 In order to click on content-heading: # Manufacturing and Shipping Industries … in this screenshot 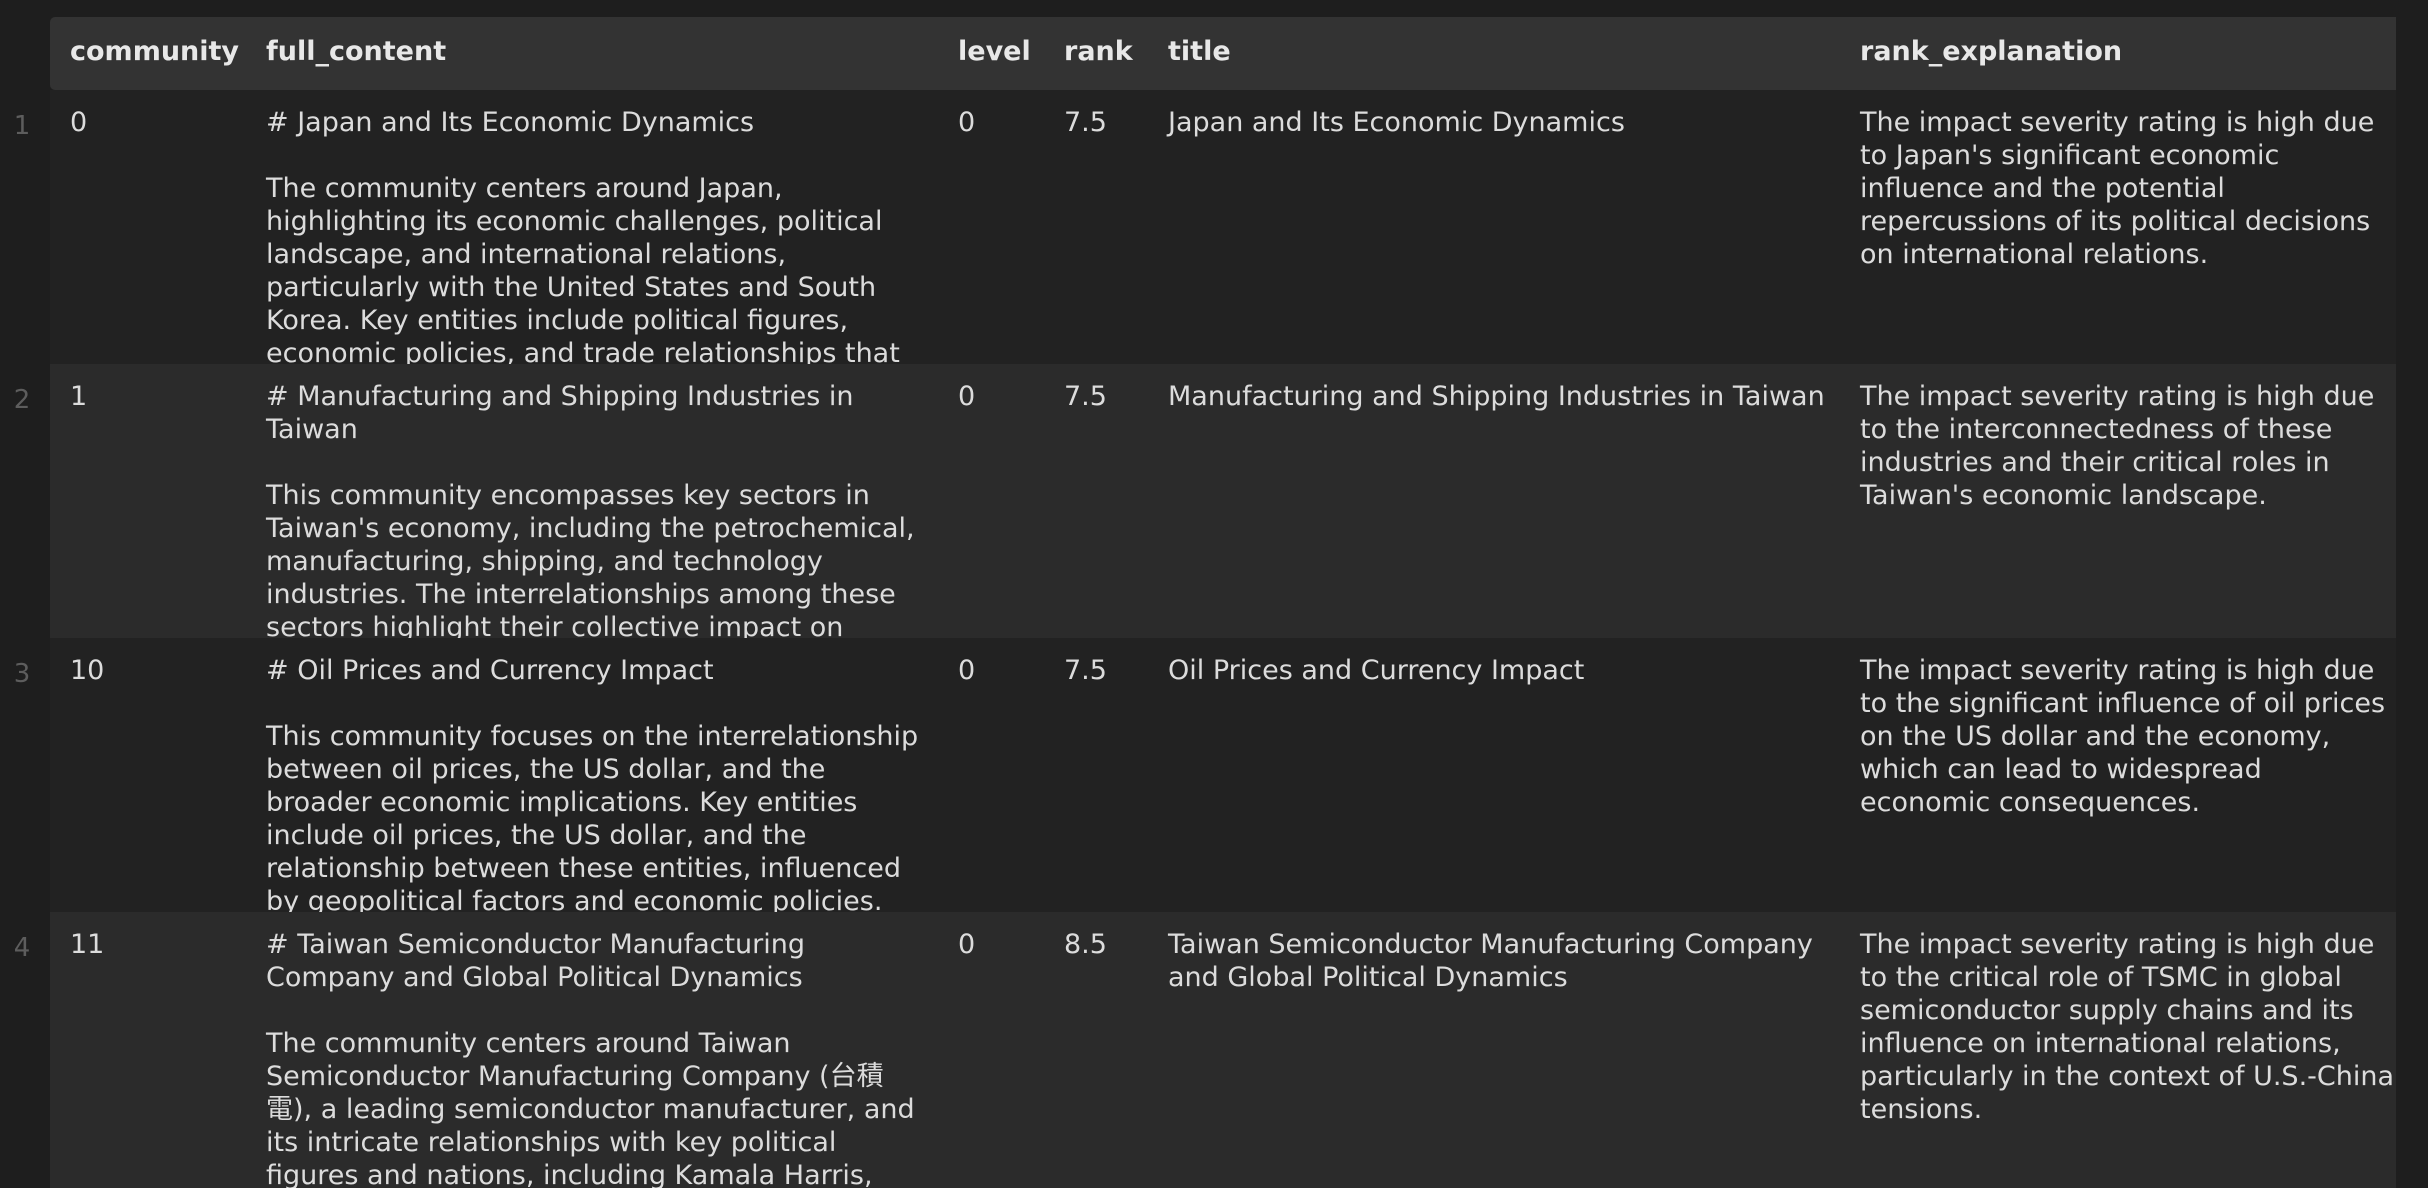, I will do `click(560, 413)`.